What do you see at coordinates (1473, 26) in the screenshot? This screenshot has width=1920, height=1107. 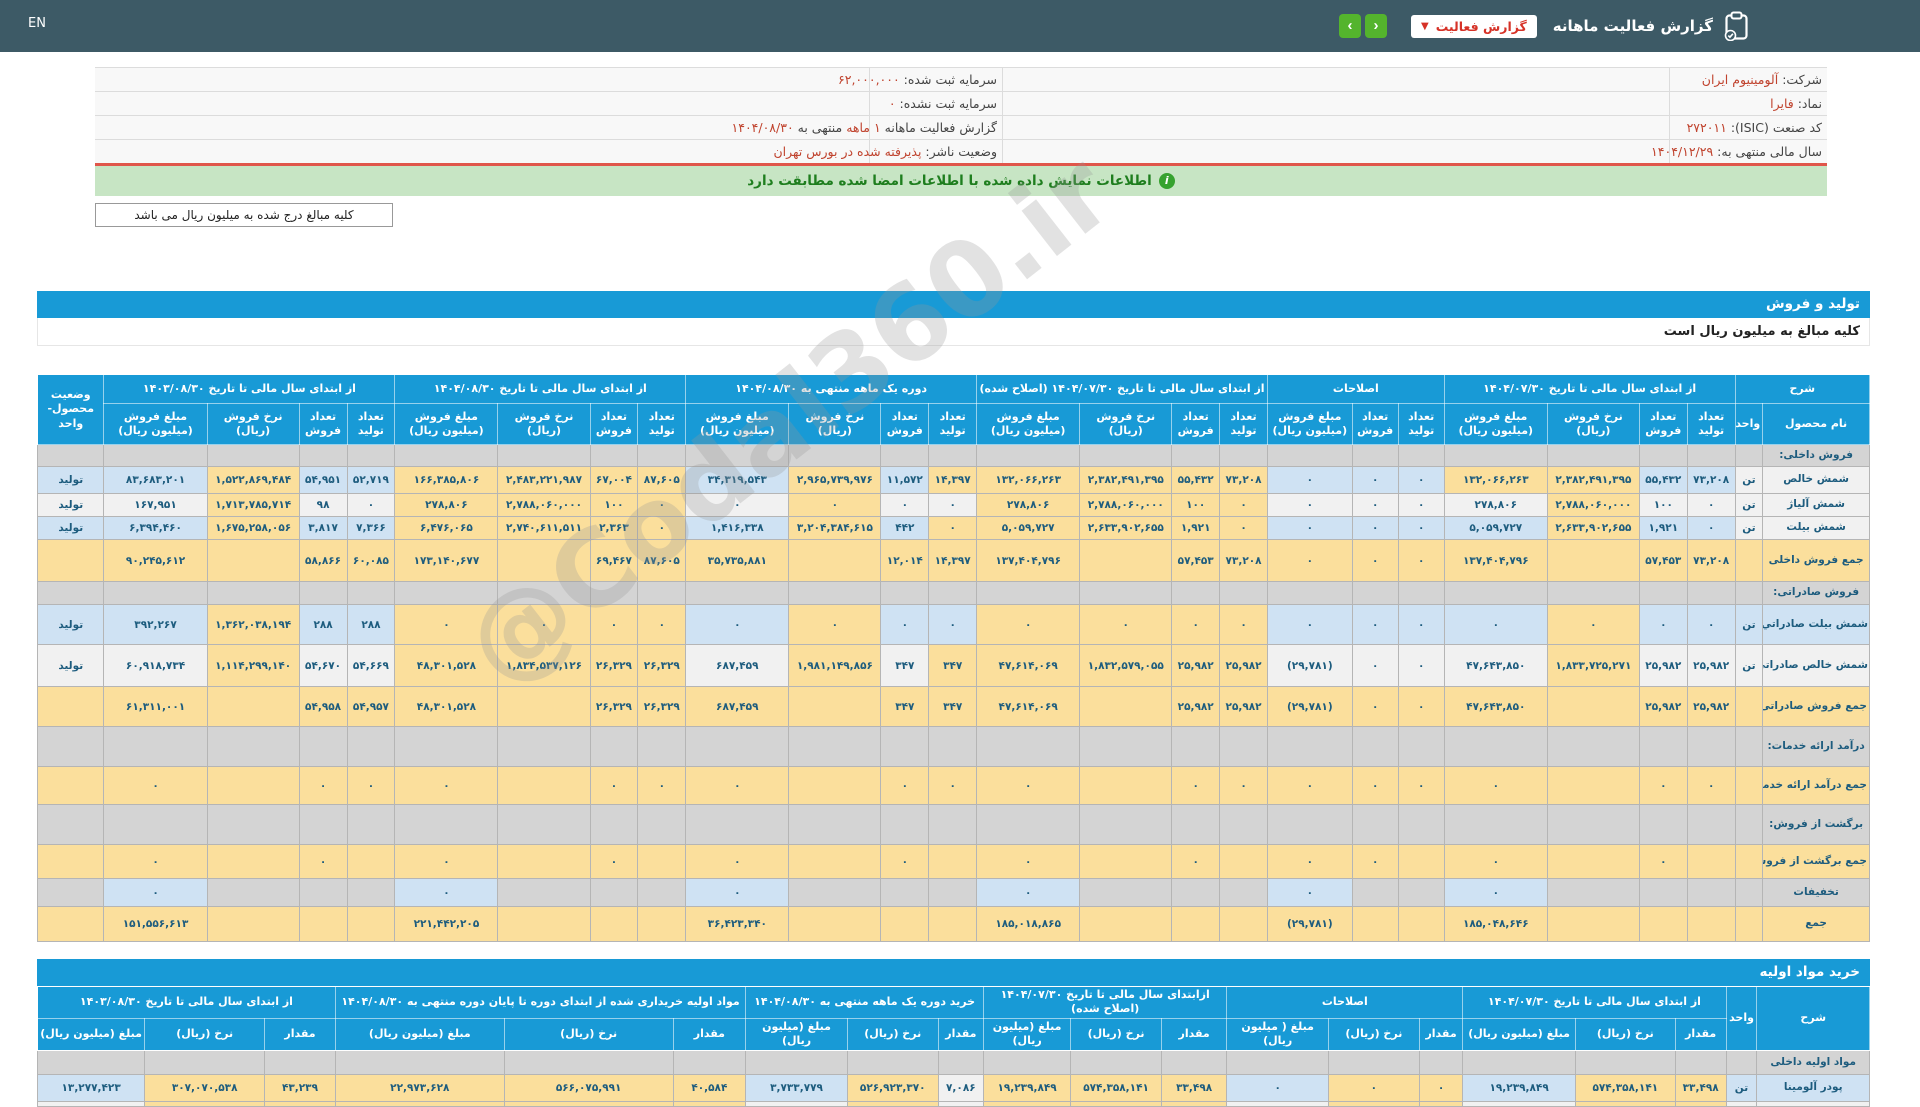 I see `report-type-dropdown: ▼ گزارش فعالیت` at bounding box center [1473, 26].